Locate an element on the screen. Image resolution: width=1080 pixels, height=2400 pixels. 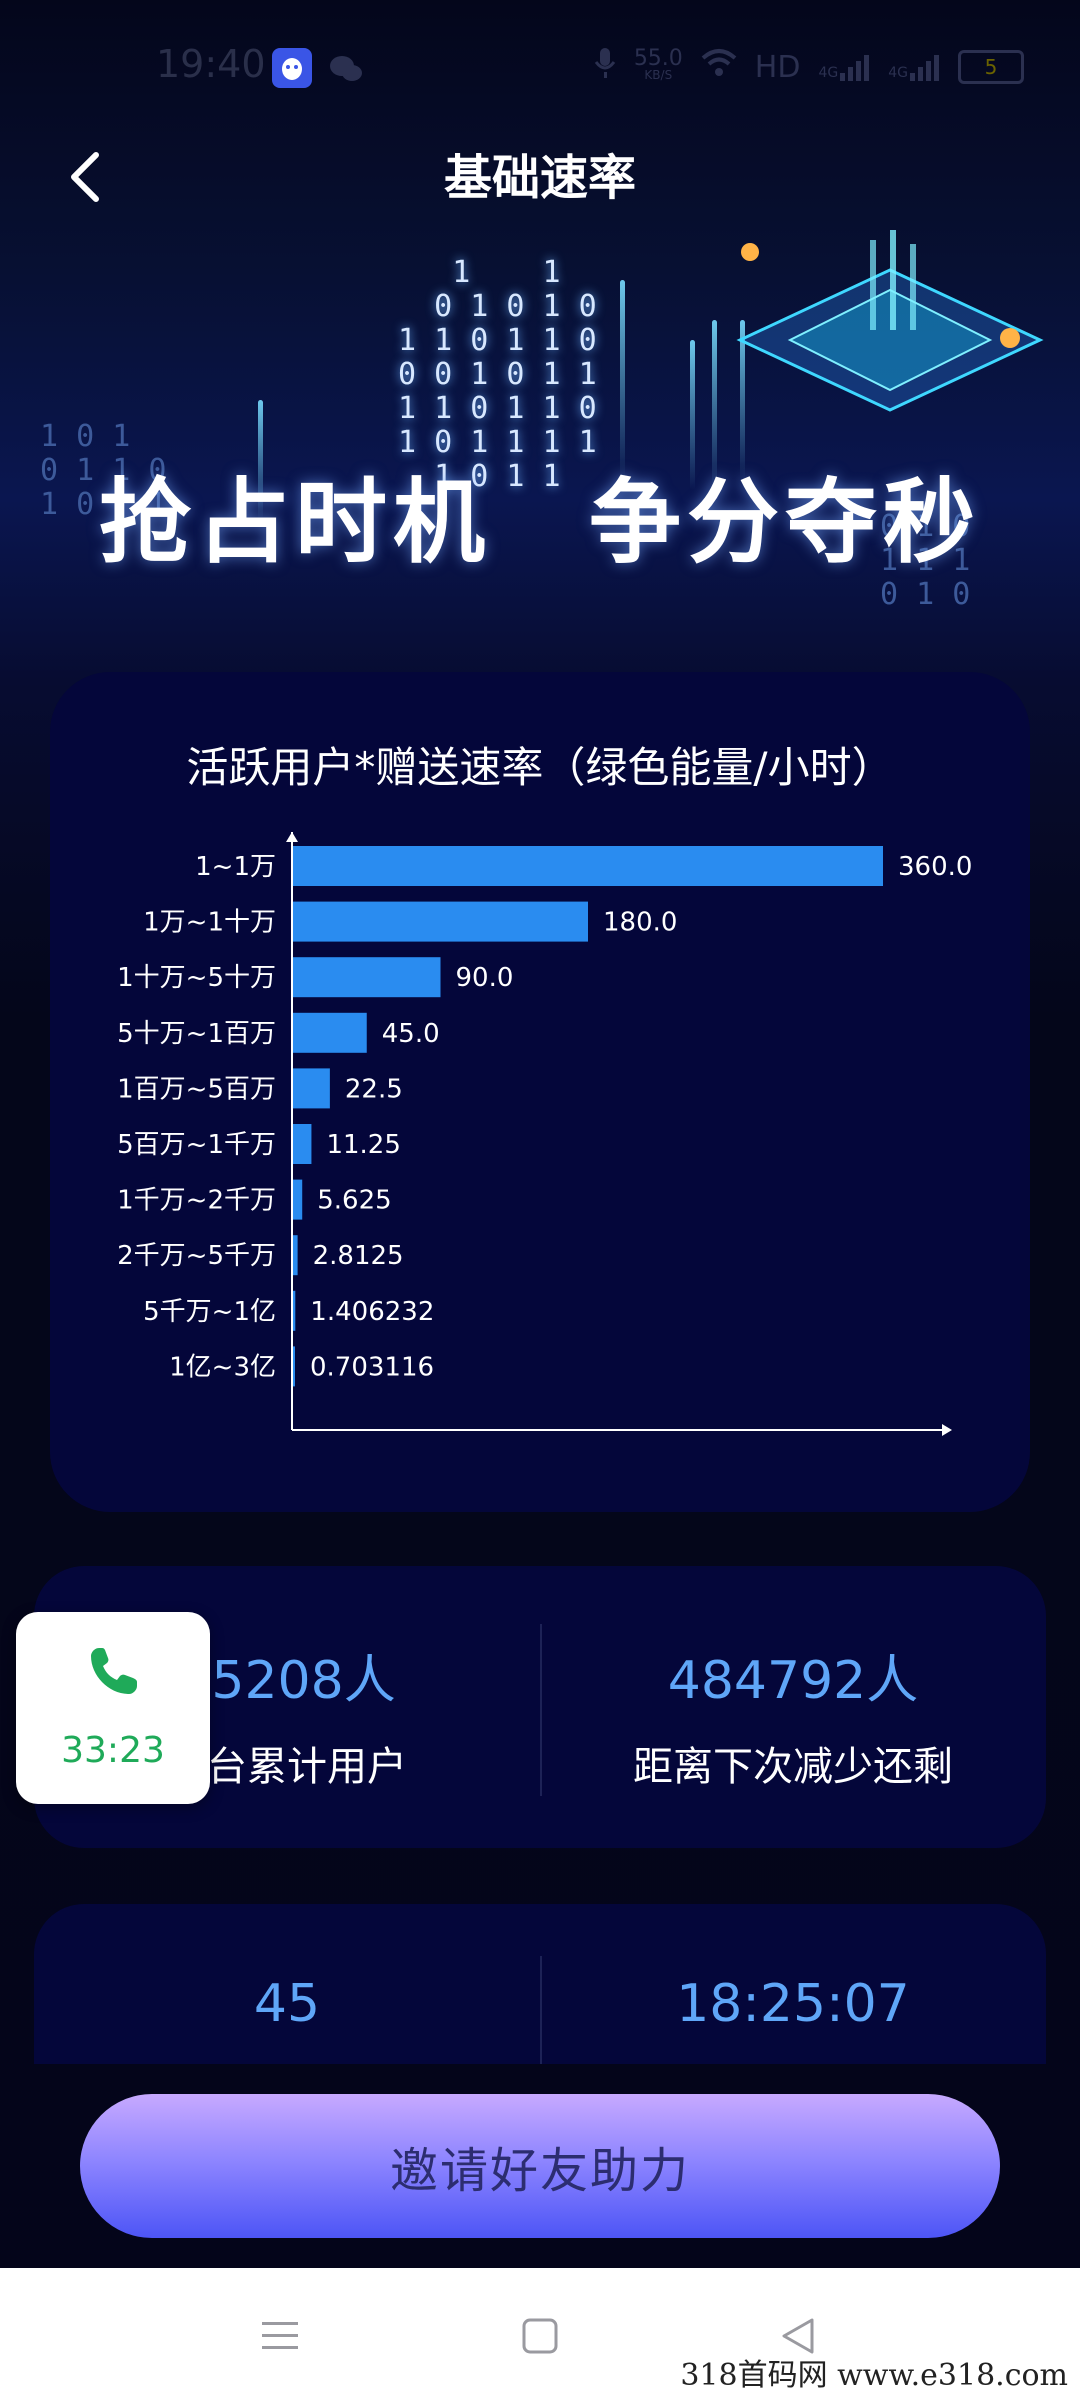
category-label-1: 1~1万 is located at coordinates (235, 867).